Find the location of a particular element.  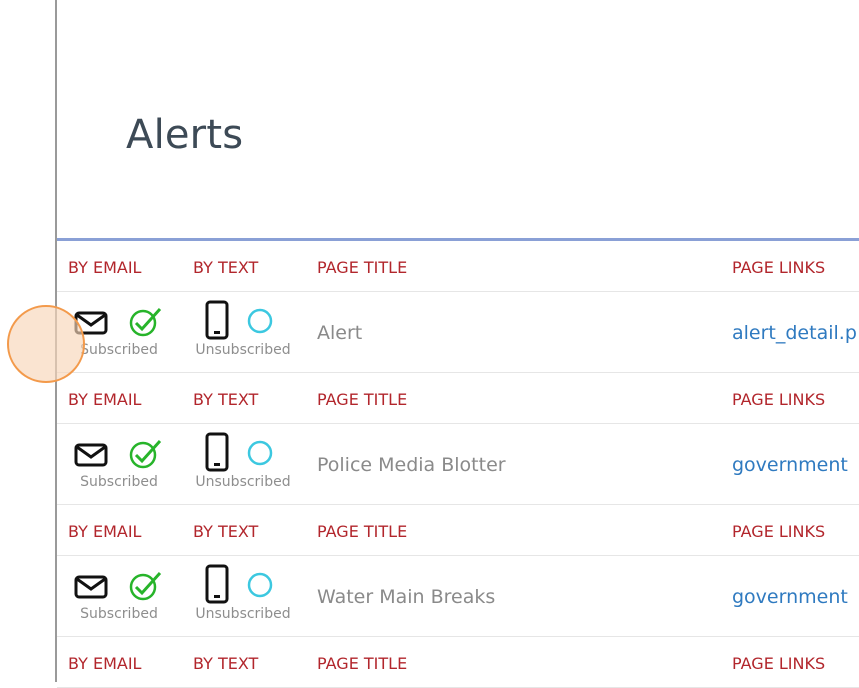

row-page-title: Alert is located at coordinates (340, 333).